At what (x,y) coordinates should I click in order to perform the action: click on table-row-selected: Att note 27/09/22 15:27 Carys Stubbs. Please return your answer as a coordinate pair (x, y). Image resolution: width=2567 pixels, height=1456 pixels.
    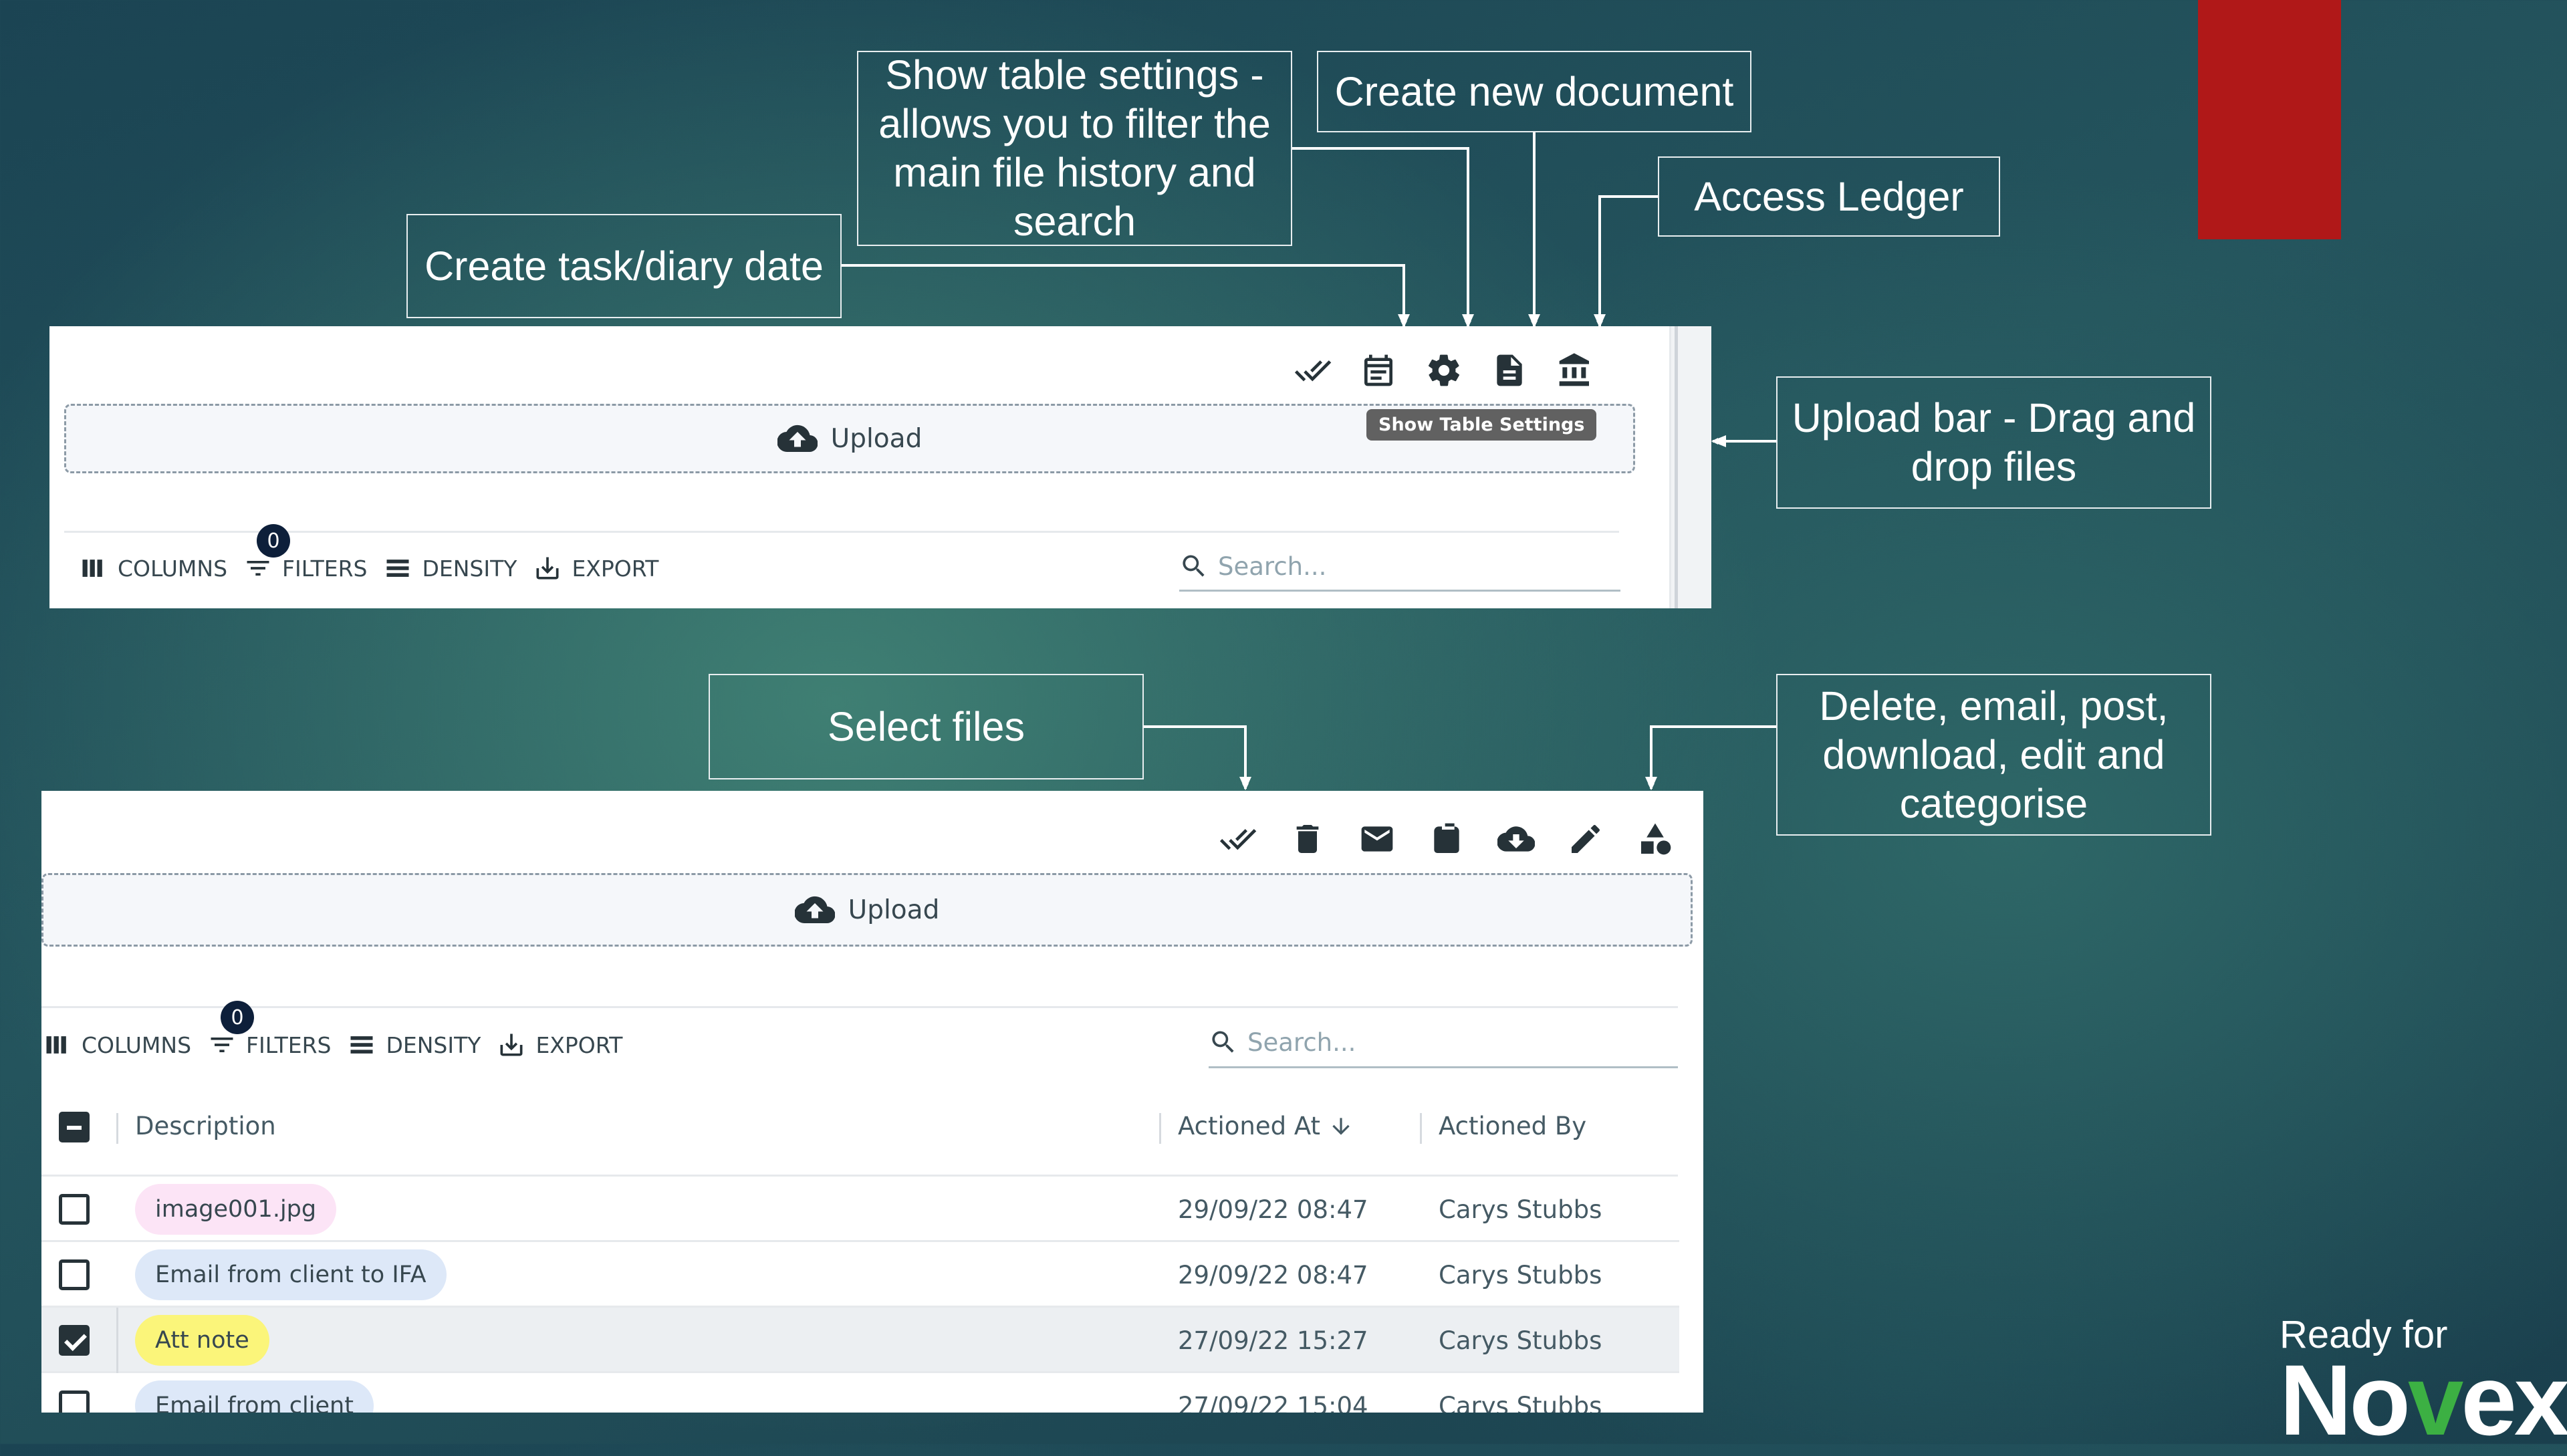
    Looking at the image, I should click on (860, 1340).